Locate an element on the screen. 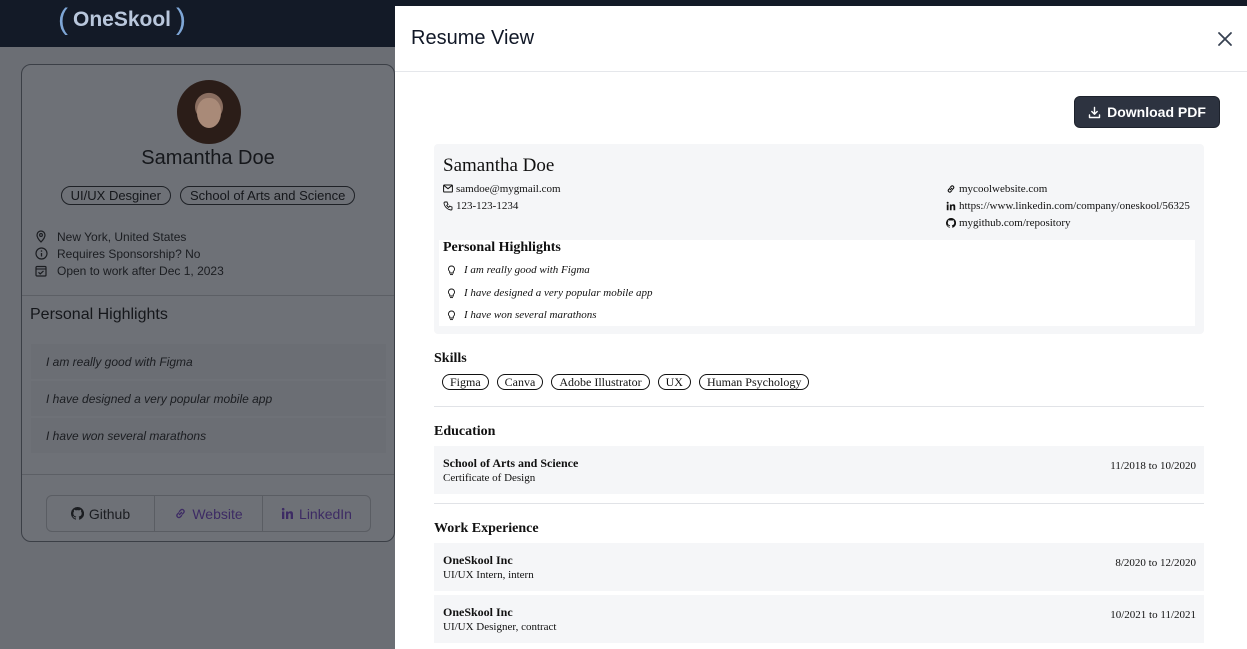  sponsorship-row: Requires Sponsorship? No is located at coordinates (129, 253).